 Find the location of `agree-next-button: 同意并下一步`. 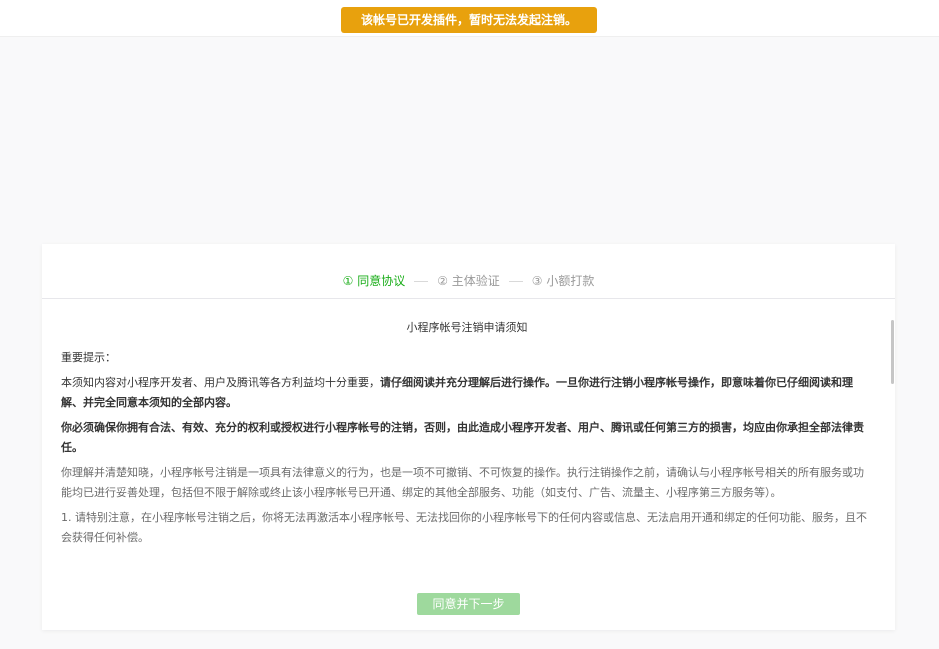

agree-next-button: 同意并下一步 is located at coordinates (468, 604).